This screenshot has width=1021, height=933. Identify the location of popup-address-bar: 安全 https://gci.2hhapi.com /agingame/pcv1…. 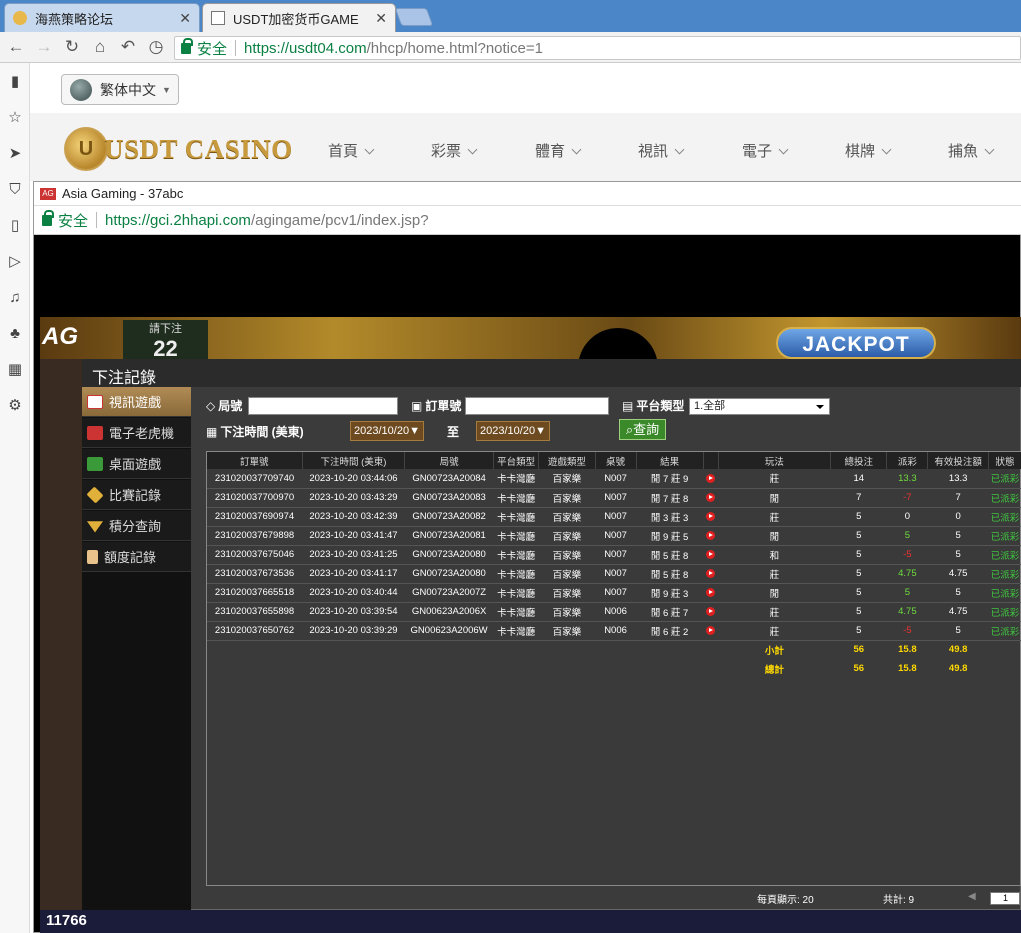
(527, 220).